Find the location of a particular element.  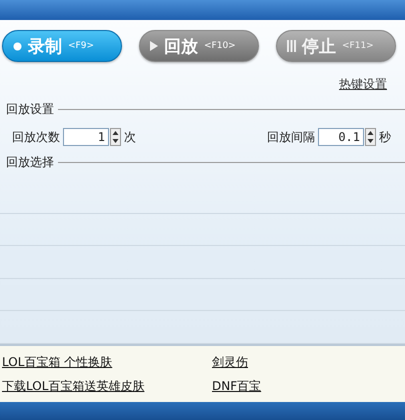

ad-link: 剑灵伤 is located at coordinates (230, 361).